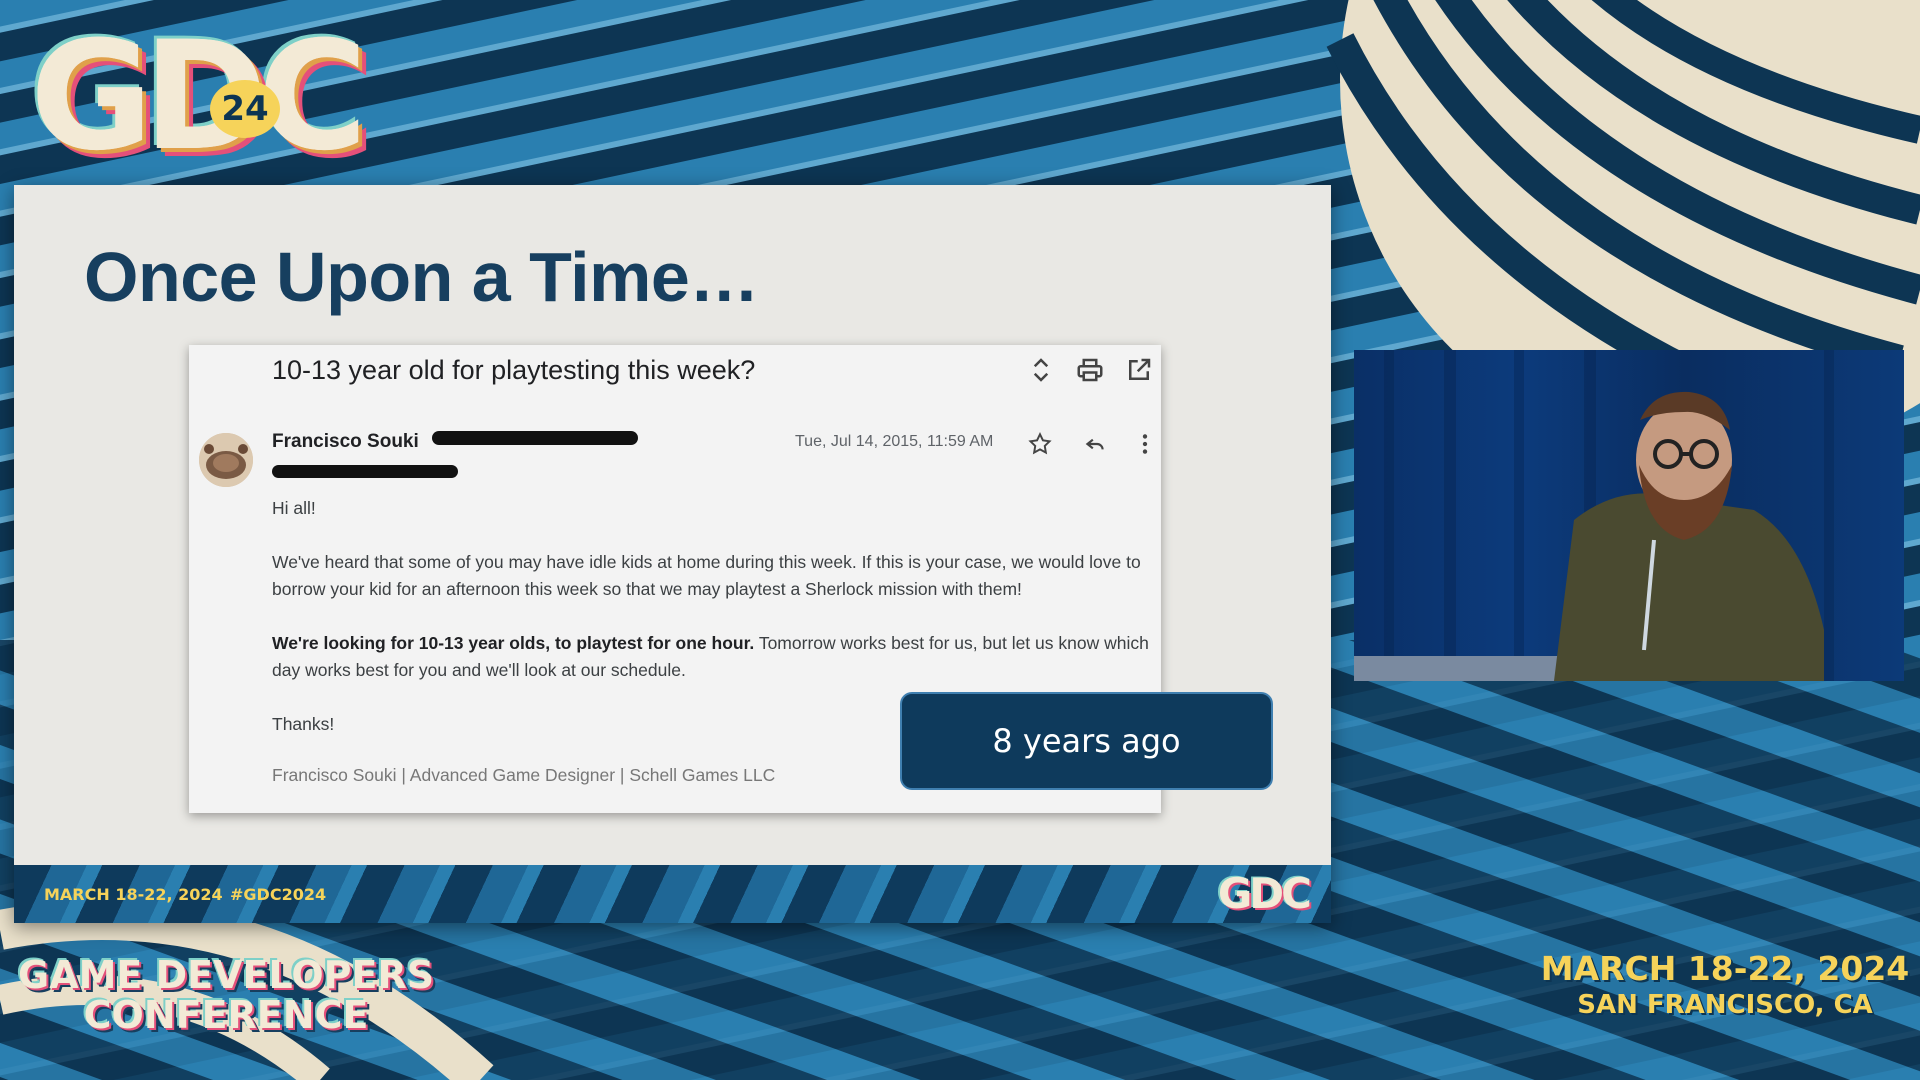 This screenshot has height=1080, width=1920. I want to click on sender-avatar, so click(226, 460).